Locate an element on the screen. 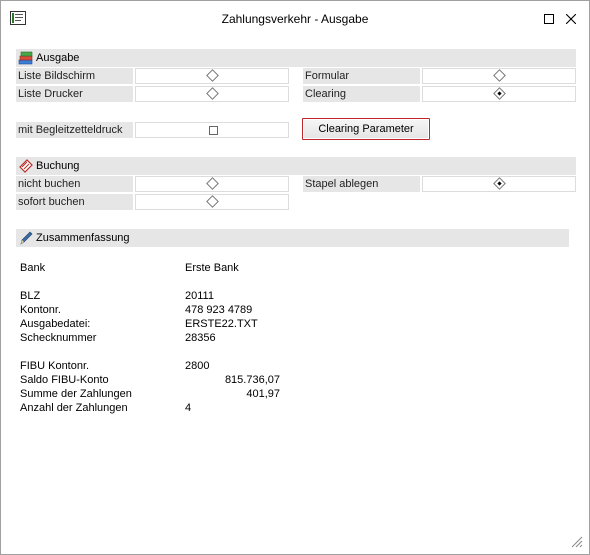 Image resolution: width=590 pixels, height=555 pixels. buchung-section-header: Buchung is located at coordinates (296, 166).